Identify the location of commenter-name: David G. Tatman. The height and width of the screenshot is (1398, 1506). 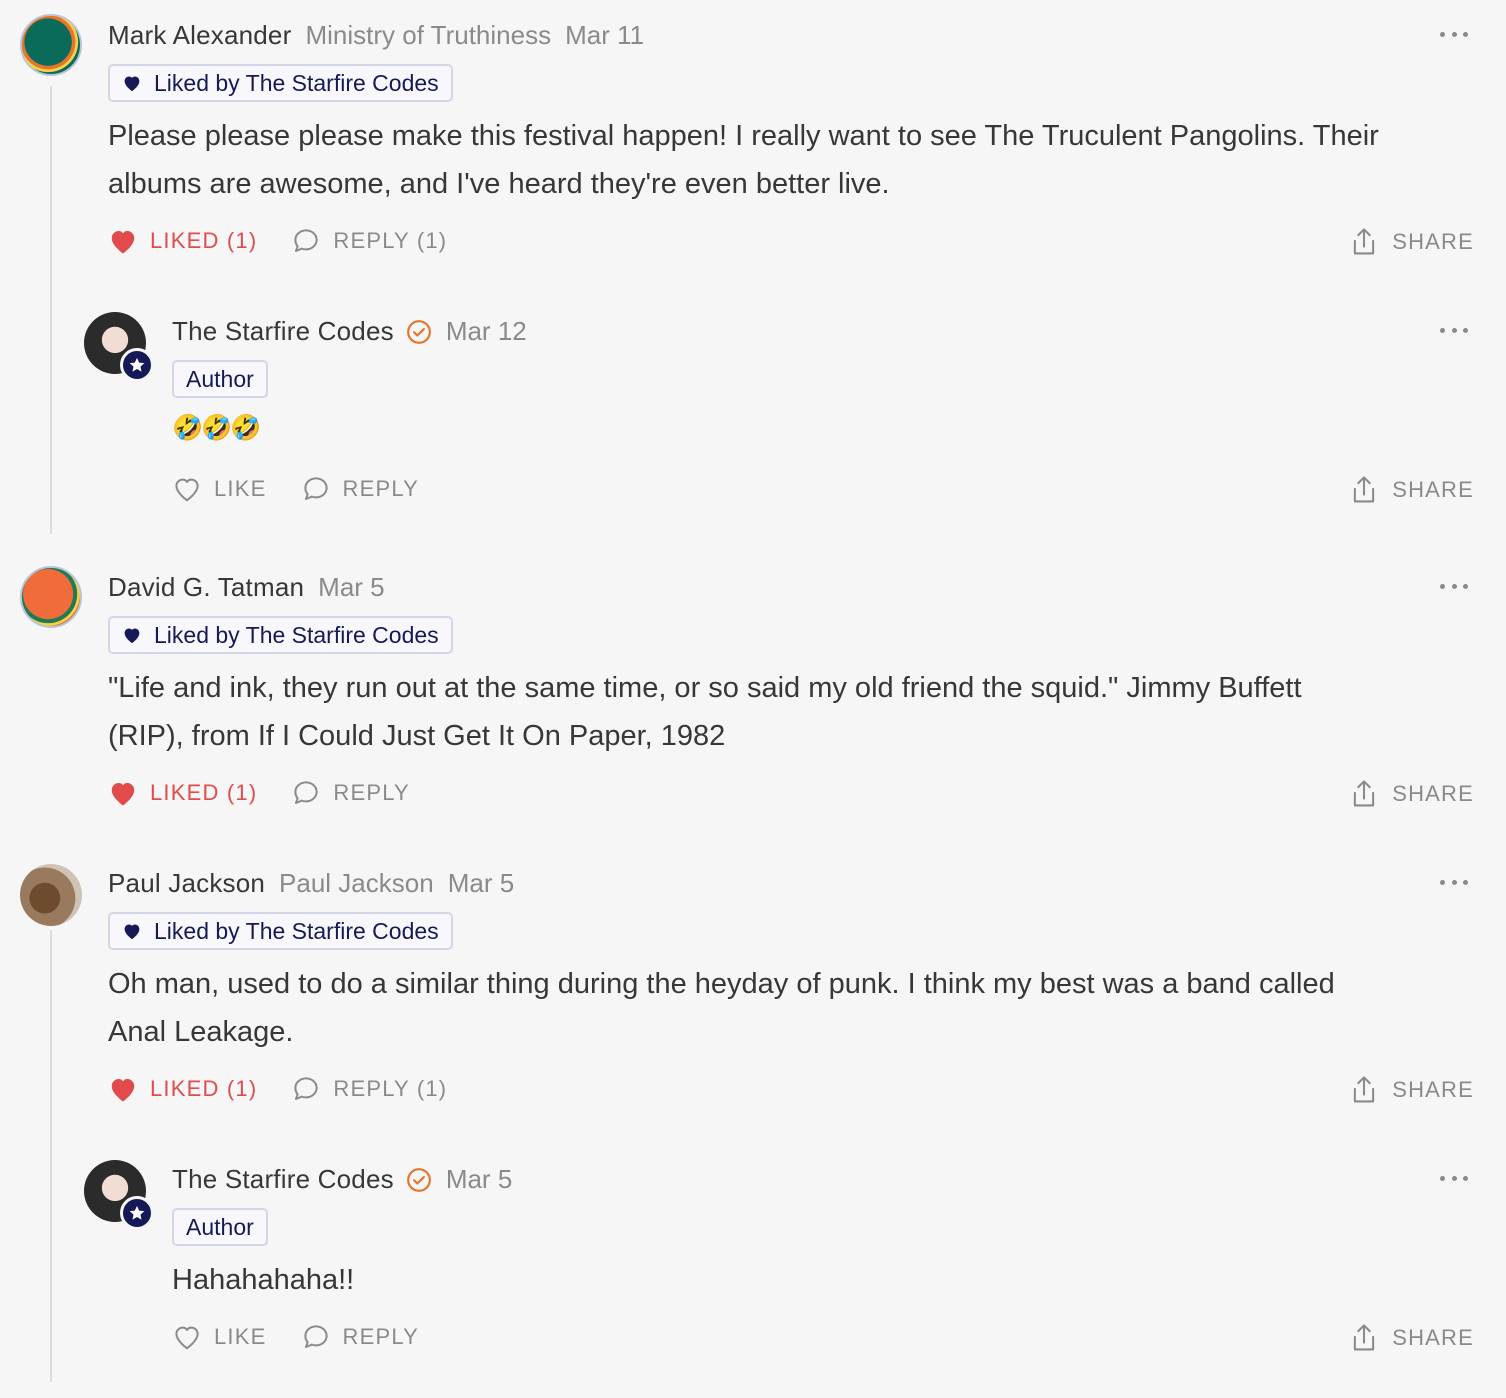
(206, 587).